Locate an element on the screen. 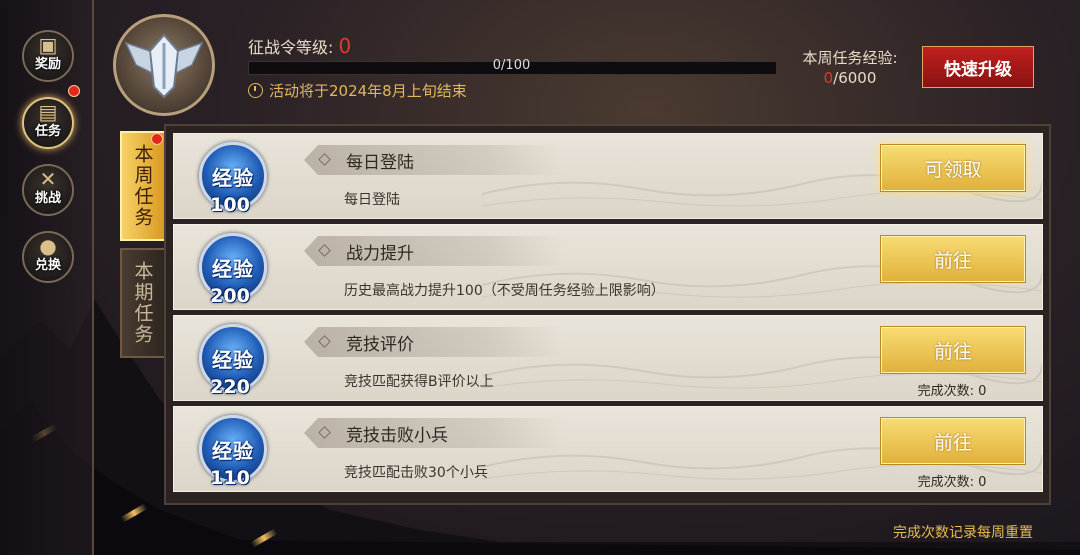 The width and height of the screenshot is (1080, 555). treasure-chest-icon: ▣ is located at coordinates (48, 44).